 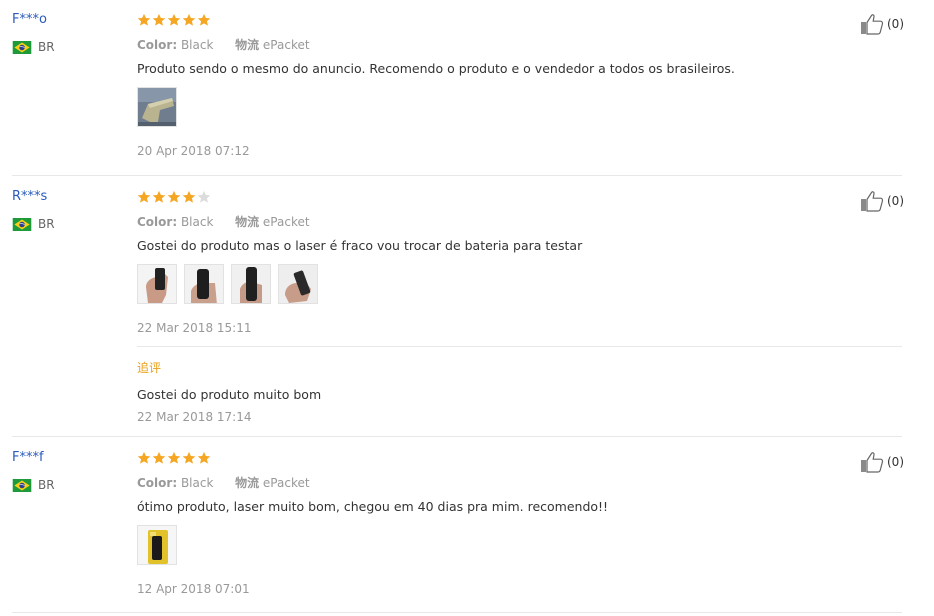 What do you see at coordinates (872, 462) in the screenshot?
I see `thumbs-up-icon` at bounding box center [872, 462].